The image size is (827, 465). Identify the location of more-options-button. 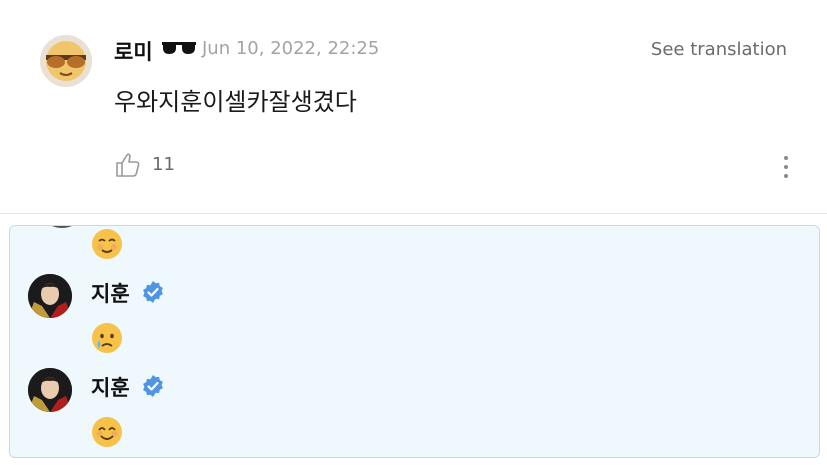
(786, 167).